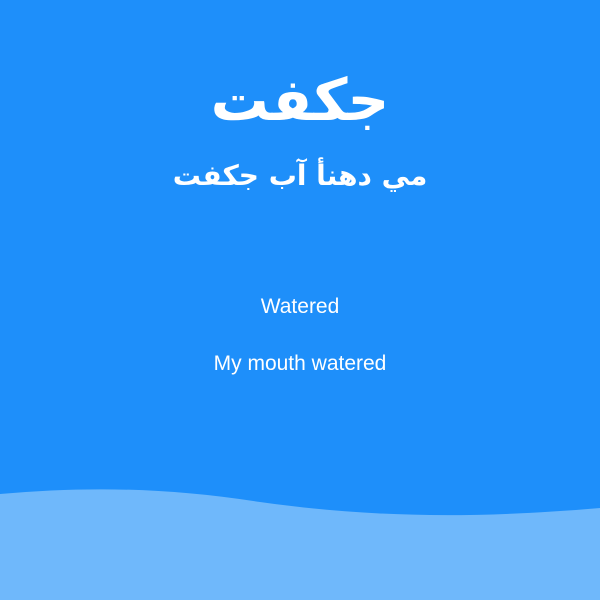  I want to click on sentence-translation: My mouth watered, so click(300, 363).